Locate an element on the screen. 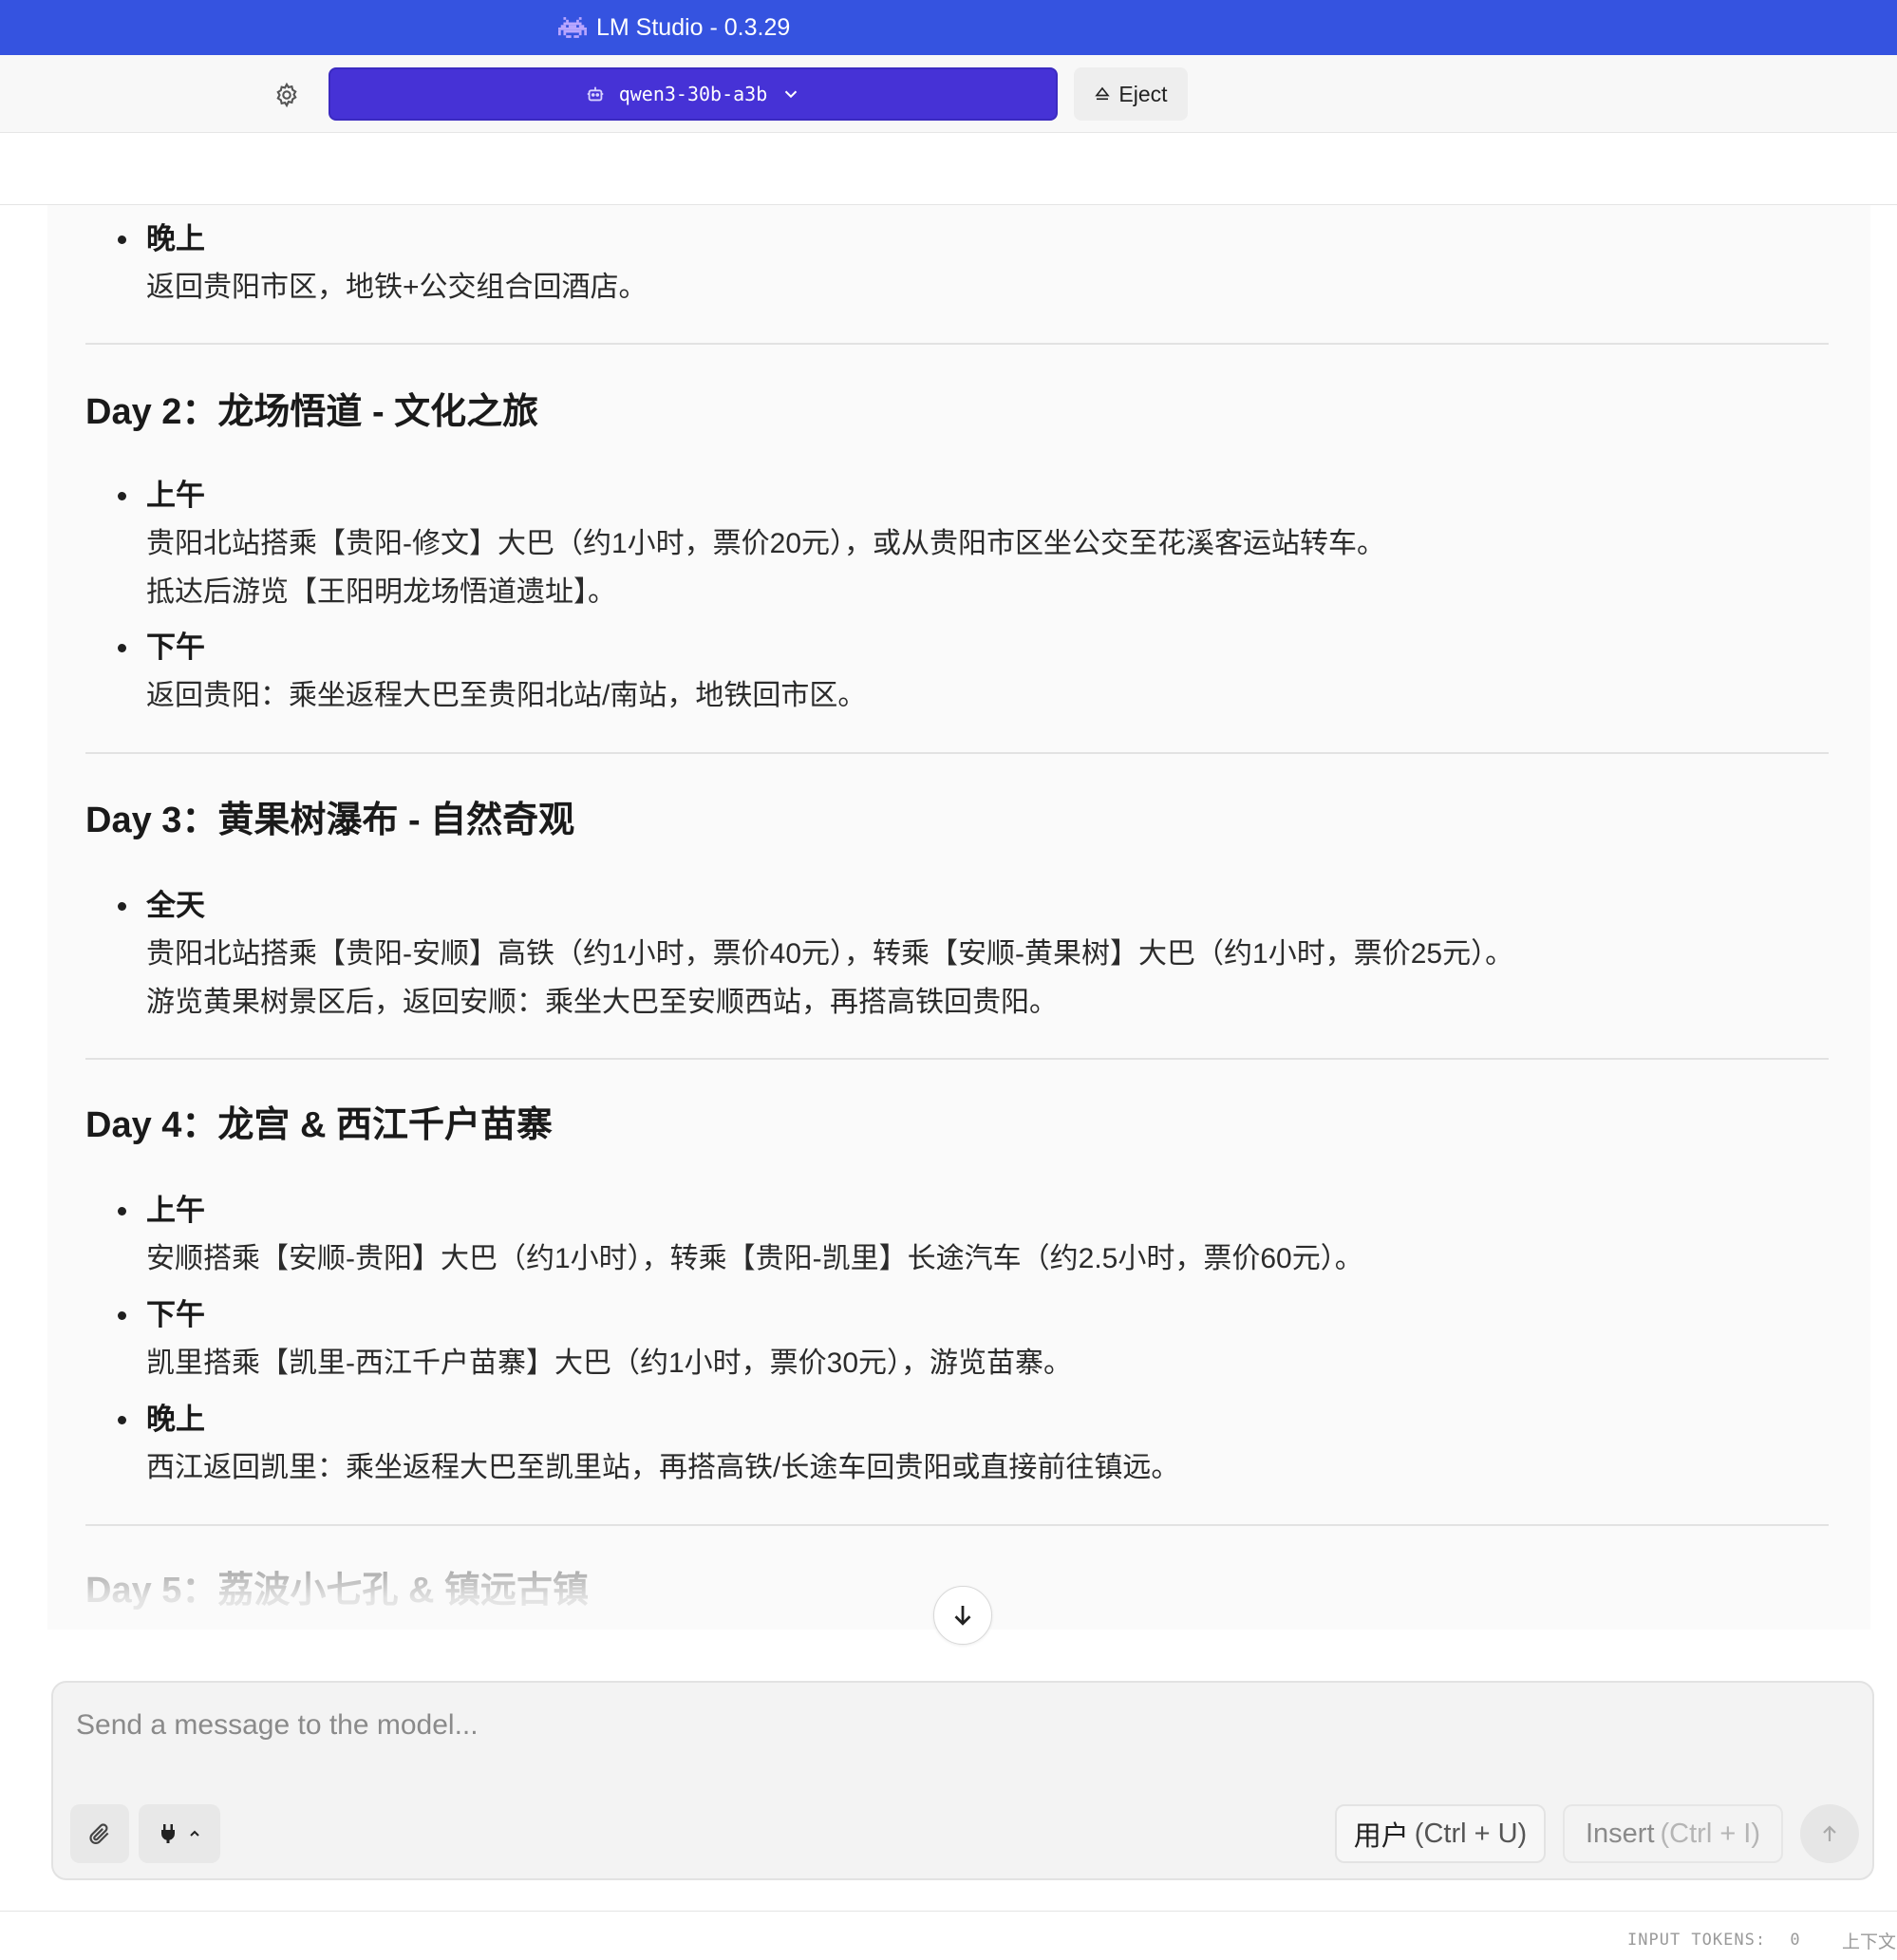 This screenshot has height=1960, width=1897. chat-header is located at coordinates (948, 169).